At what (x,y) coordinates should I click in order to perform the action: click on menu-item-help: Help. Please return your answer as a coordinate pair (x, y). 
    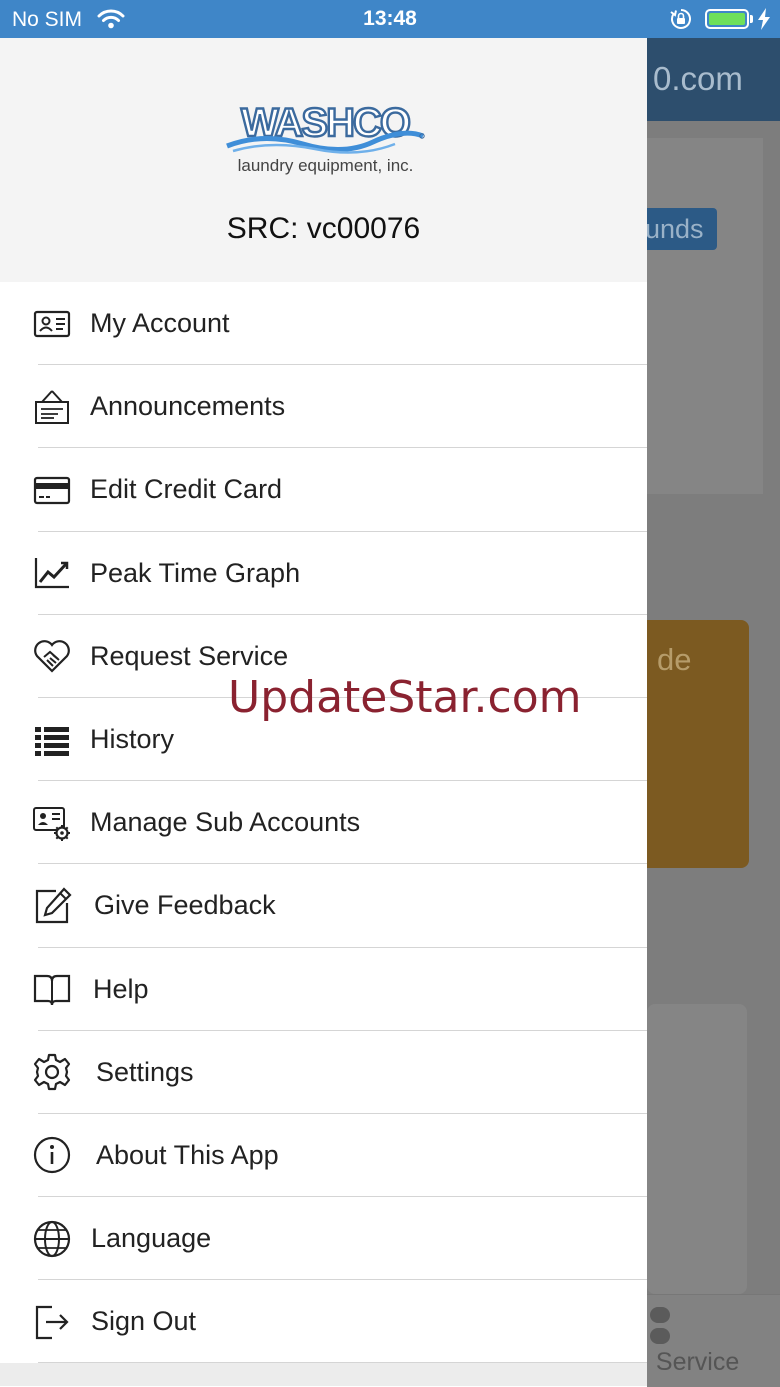
    Looking at the image, I should click on (323, 989).